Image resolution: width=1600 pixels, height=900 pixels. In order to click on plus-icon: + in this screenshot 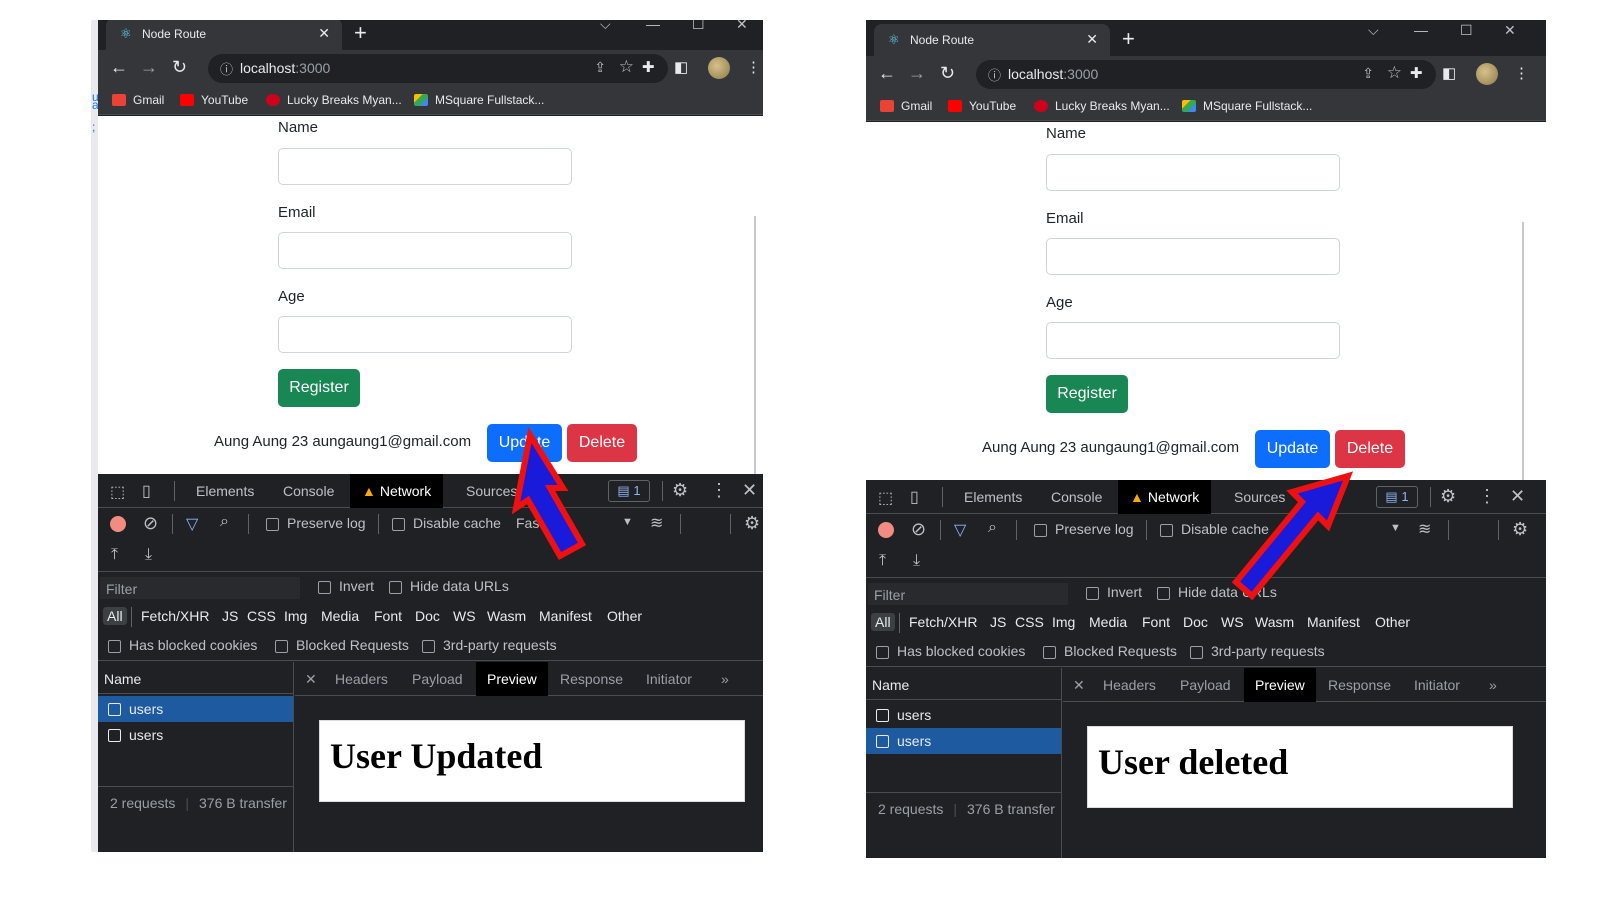, I will do `click(360, 33)`.